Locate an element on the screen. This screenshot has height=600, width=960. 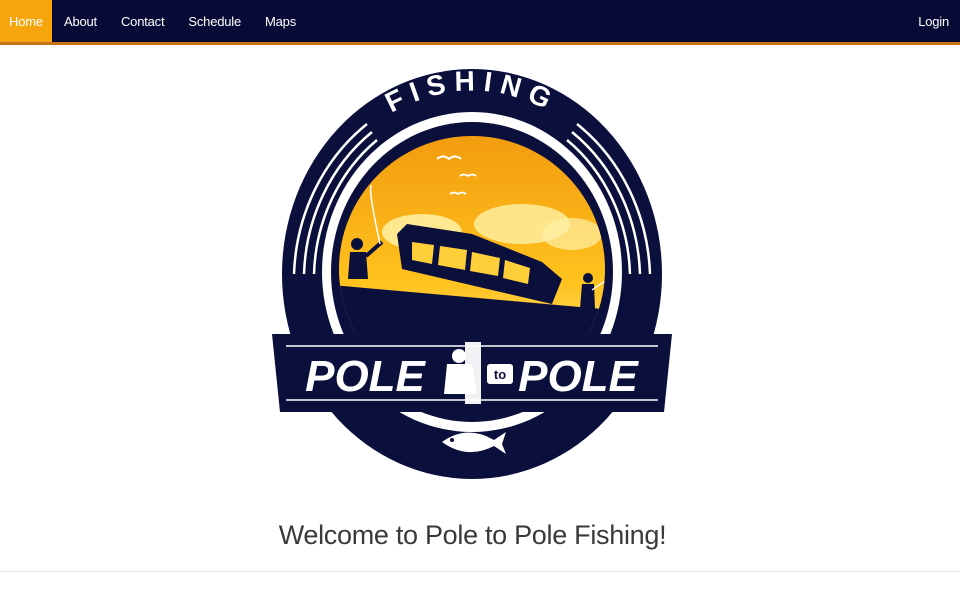
page-divider is located at coordinates (480, 571).